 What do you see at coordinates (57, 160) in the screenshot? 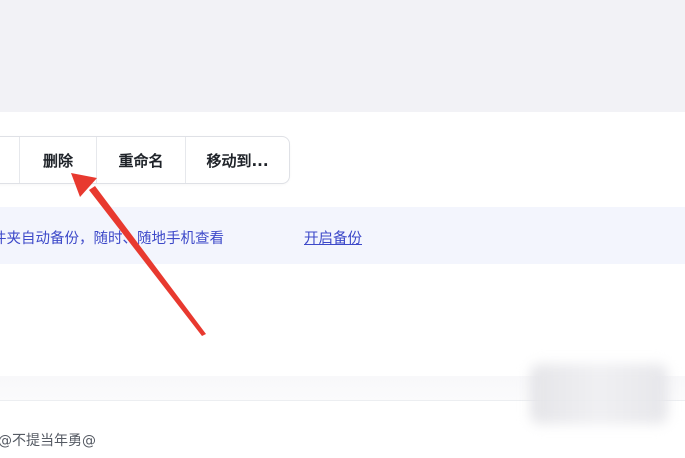
I see `delete-button: 删除` at bounding box center [57, 160].